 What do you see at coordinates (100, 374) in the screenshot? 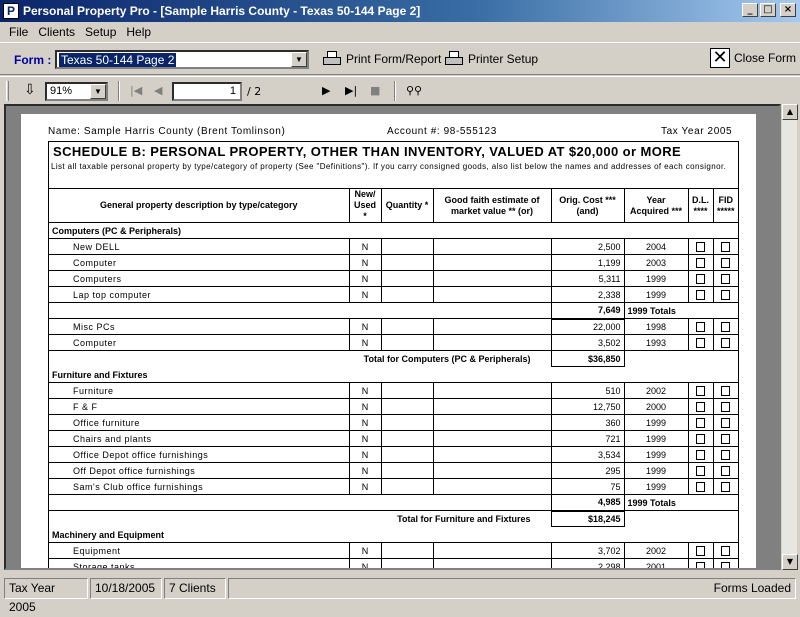
I see `category-label: Furniture and Fixtures` at bounding box center [100, 374].